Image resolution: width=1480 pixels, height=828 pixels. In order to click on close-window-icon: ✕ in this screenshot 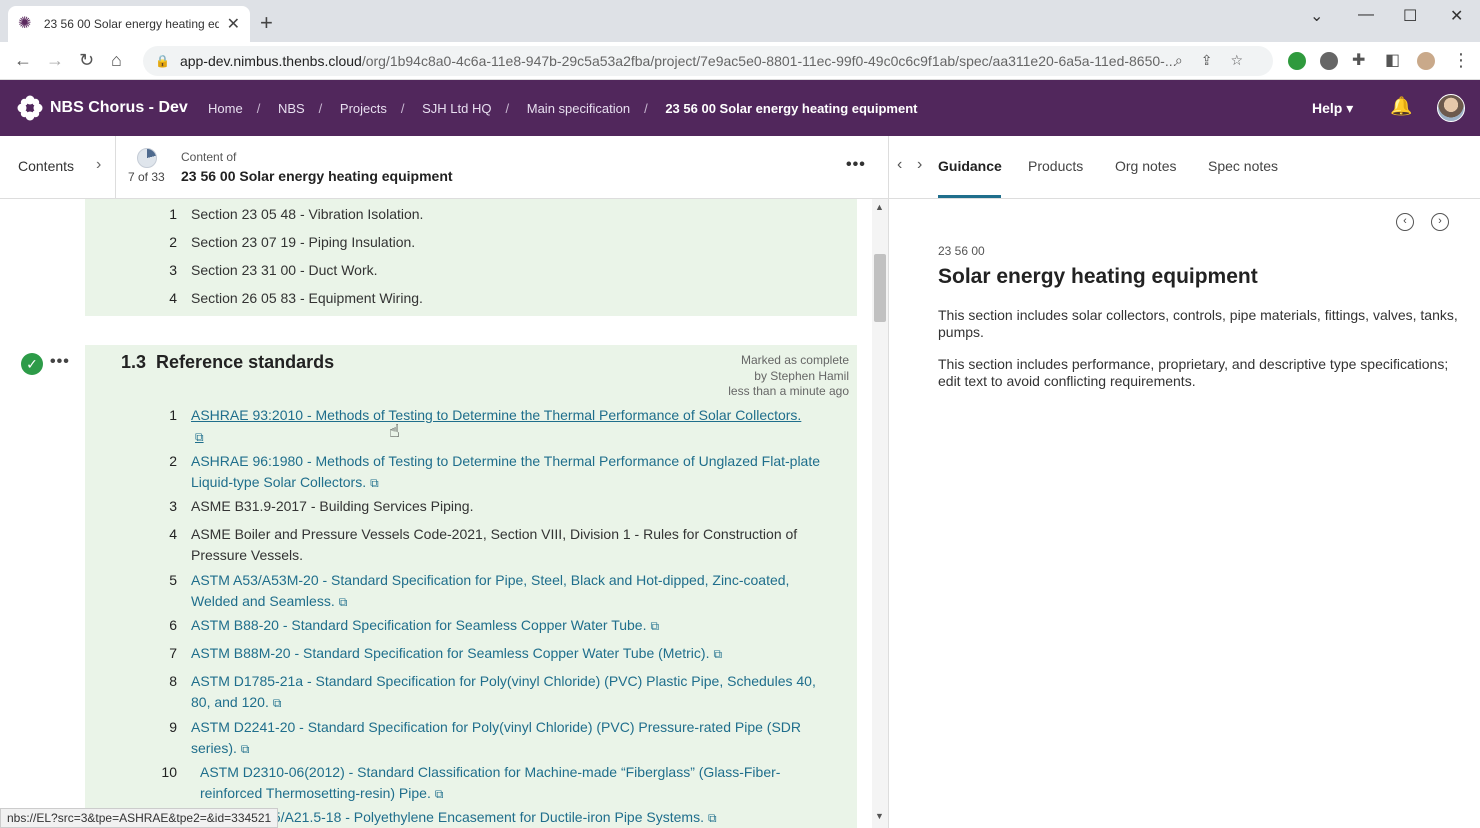, I will do `click(1456, 16)`.